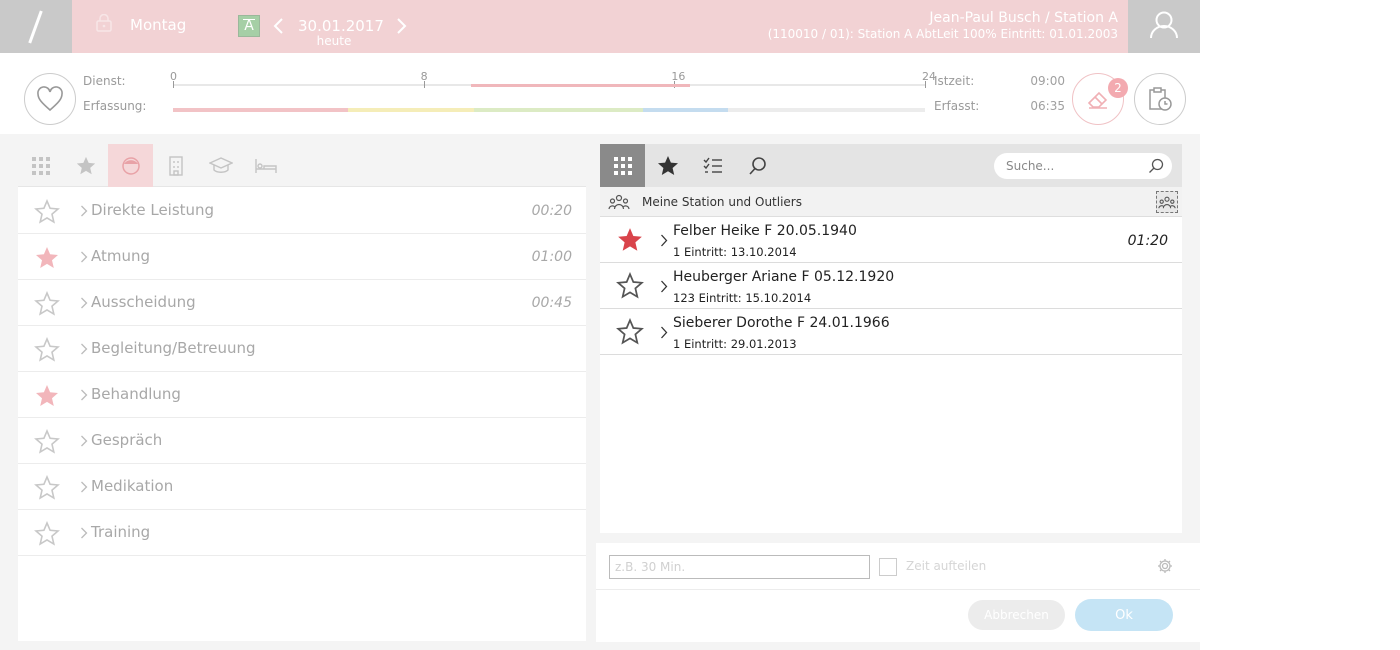 The image size is (1400, 650). What do you see at coordinates (153, 210) in the screenshot?
I see `category-label: Direkte Leistung` at bounding box center [153, 210].